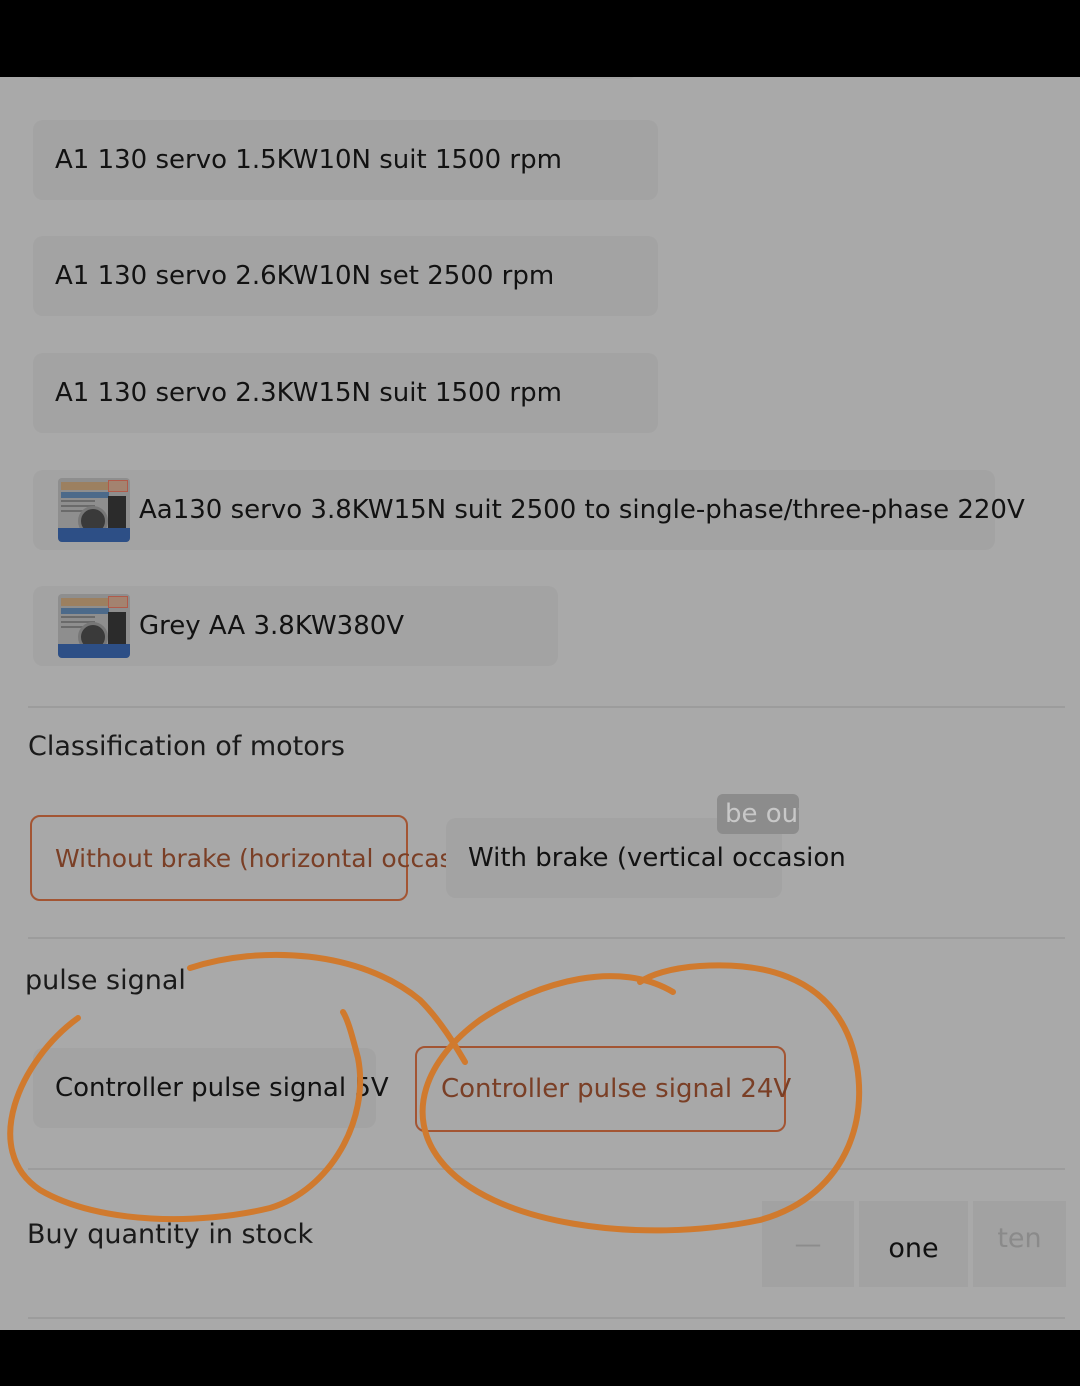  I want to click on pulse-5v-option: Controller pulse signal 5V, so click(211, 1088).